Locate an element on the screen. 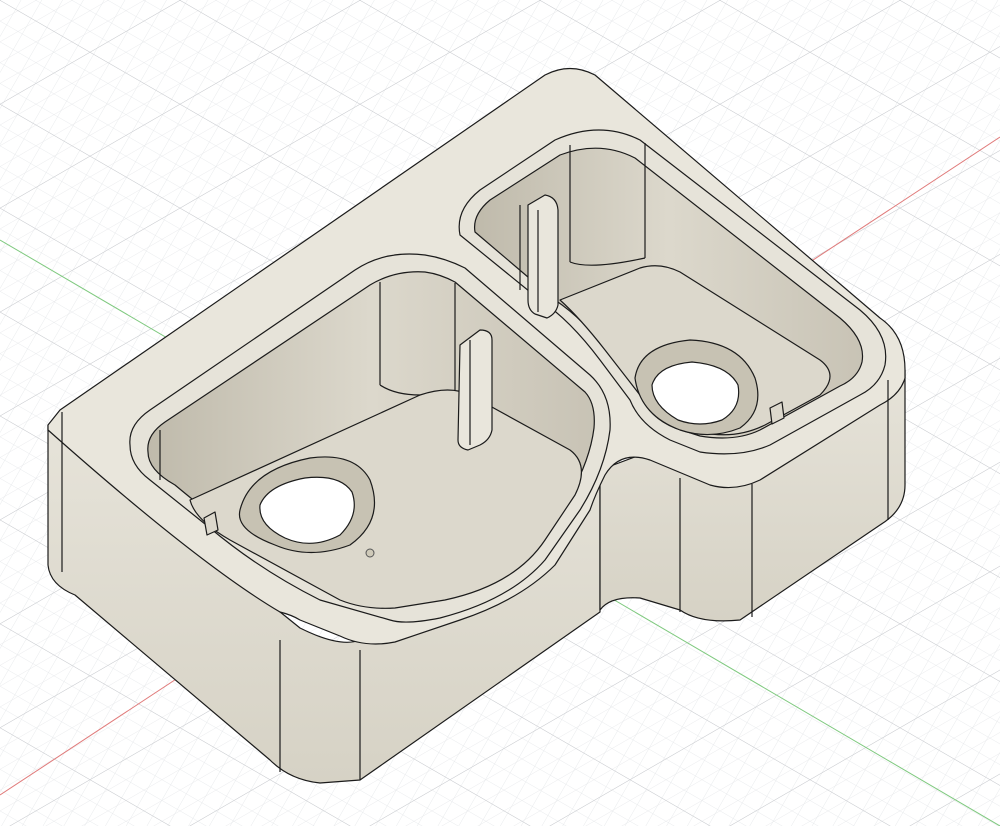  origin-point-icon is located at coordinates (370, 553).